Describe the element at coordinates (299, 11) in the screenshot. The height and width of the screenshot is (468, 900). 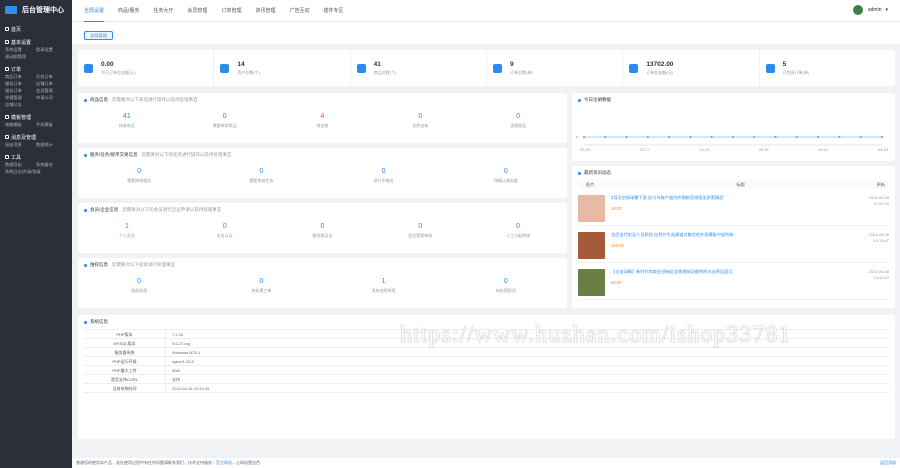
I see `nav-tab: 广告互动` at that location.